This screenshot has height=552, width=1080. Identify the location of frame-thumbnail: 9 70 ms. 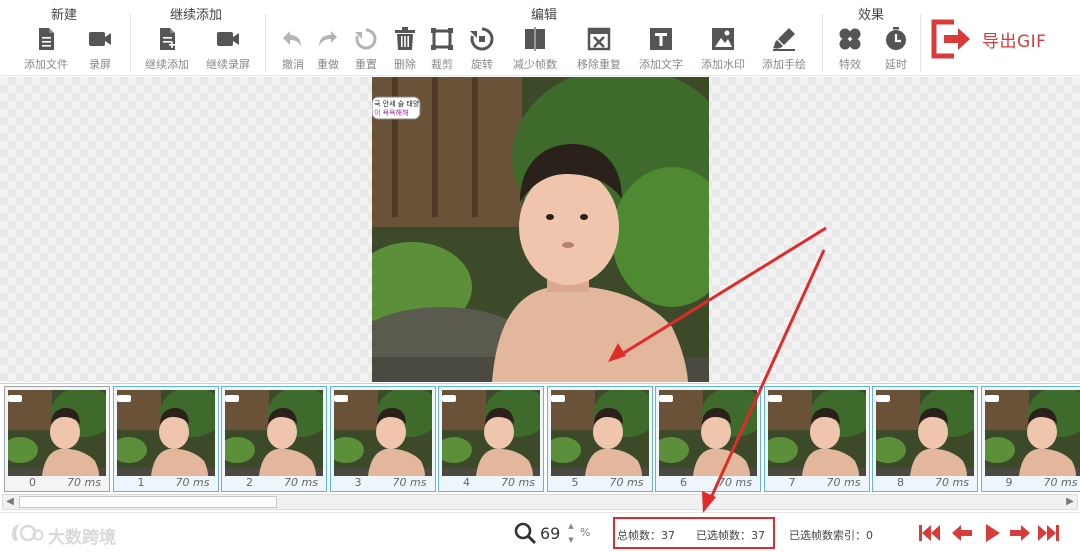
(1030, 439).